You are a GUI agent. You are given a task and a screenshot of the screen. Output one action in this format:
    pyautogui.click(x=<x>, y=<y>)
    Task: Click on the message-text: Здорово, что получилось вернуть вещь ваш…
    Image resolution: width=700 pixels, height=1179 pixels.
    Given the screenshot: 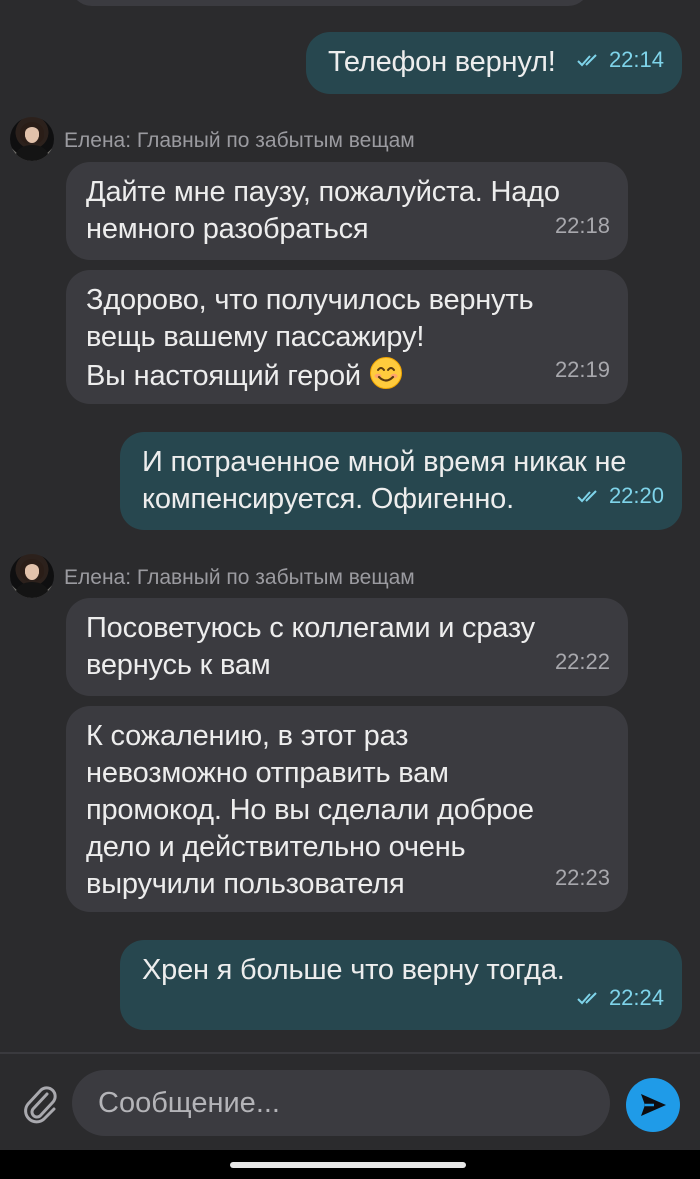 What is the action you would take?
    pyautogui.click(x=310, y=338)
    